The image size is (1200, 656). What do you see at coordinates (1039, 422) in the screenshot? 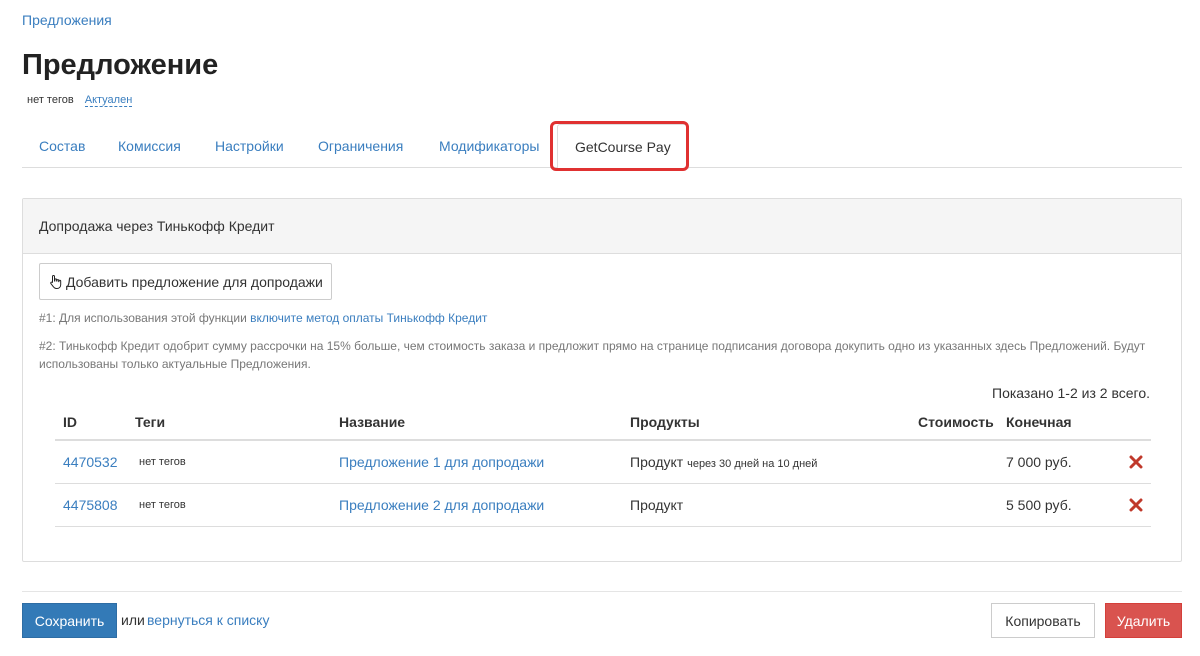
I see `column-final: Конечная` at bounding box center [1039, 422].